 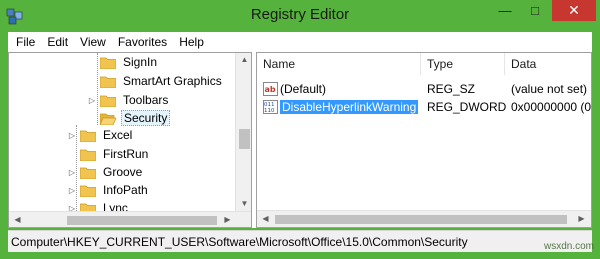 I want to click on tree-item-toolbars: ▷ Toolbars, so click(x=128, y=100).